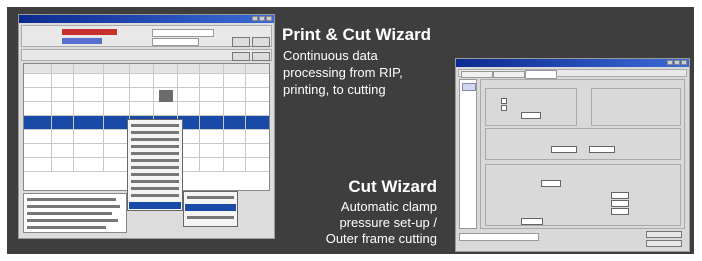 The image size is (702, 261). What do you see at coordinates (541, 74) in the screenshot?
I see `tab-active` at bounding box center [541, 74].